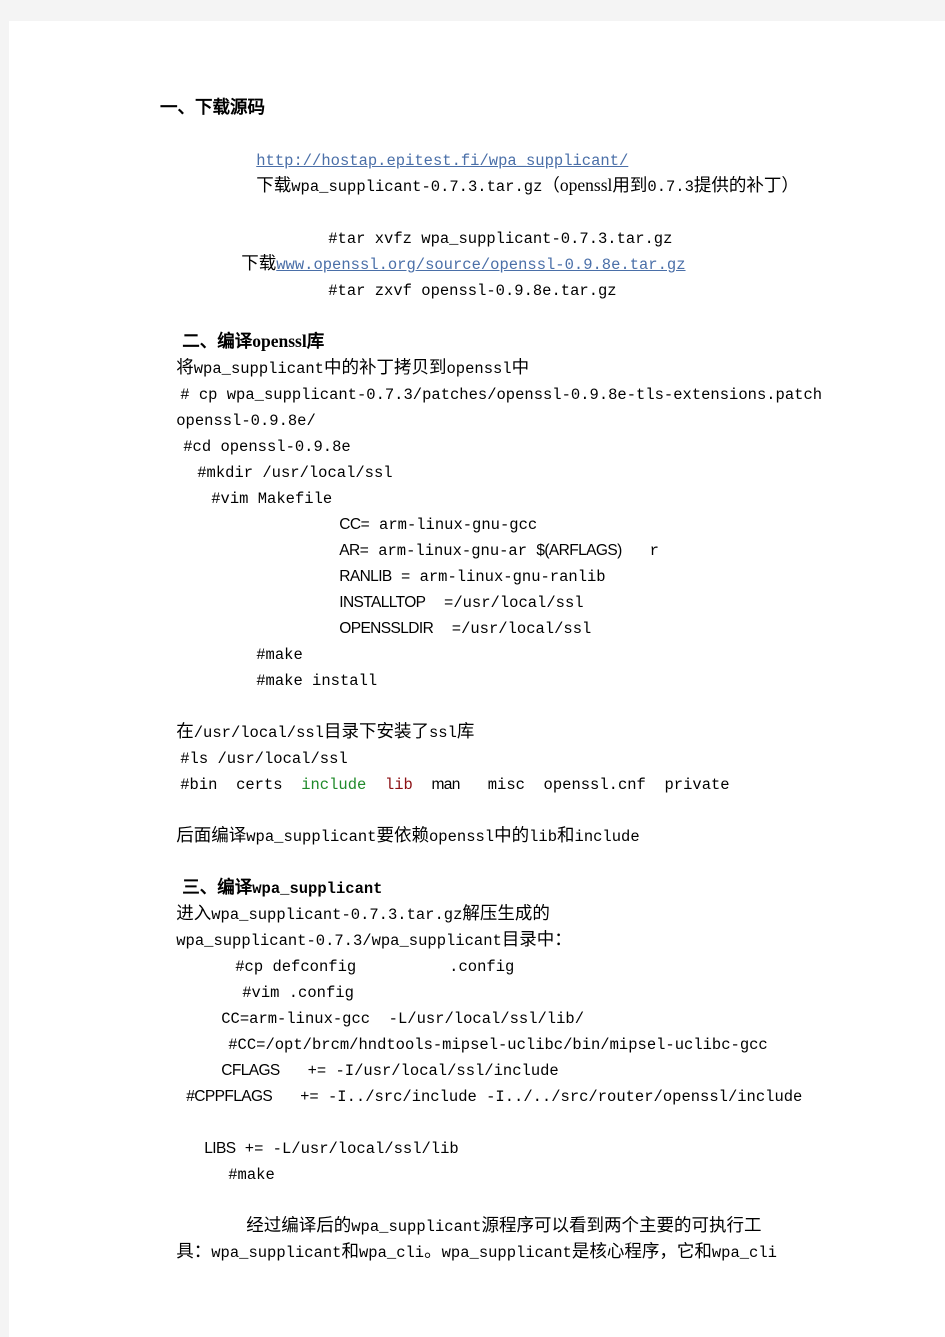 The image size is (945, 1337). Describe the element at coordinates (503, 873) in the screenshot. I see `section-heading-3: 三、编译wpa_supplicant` at that location.